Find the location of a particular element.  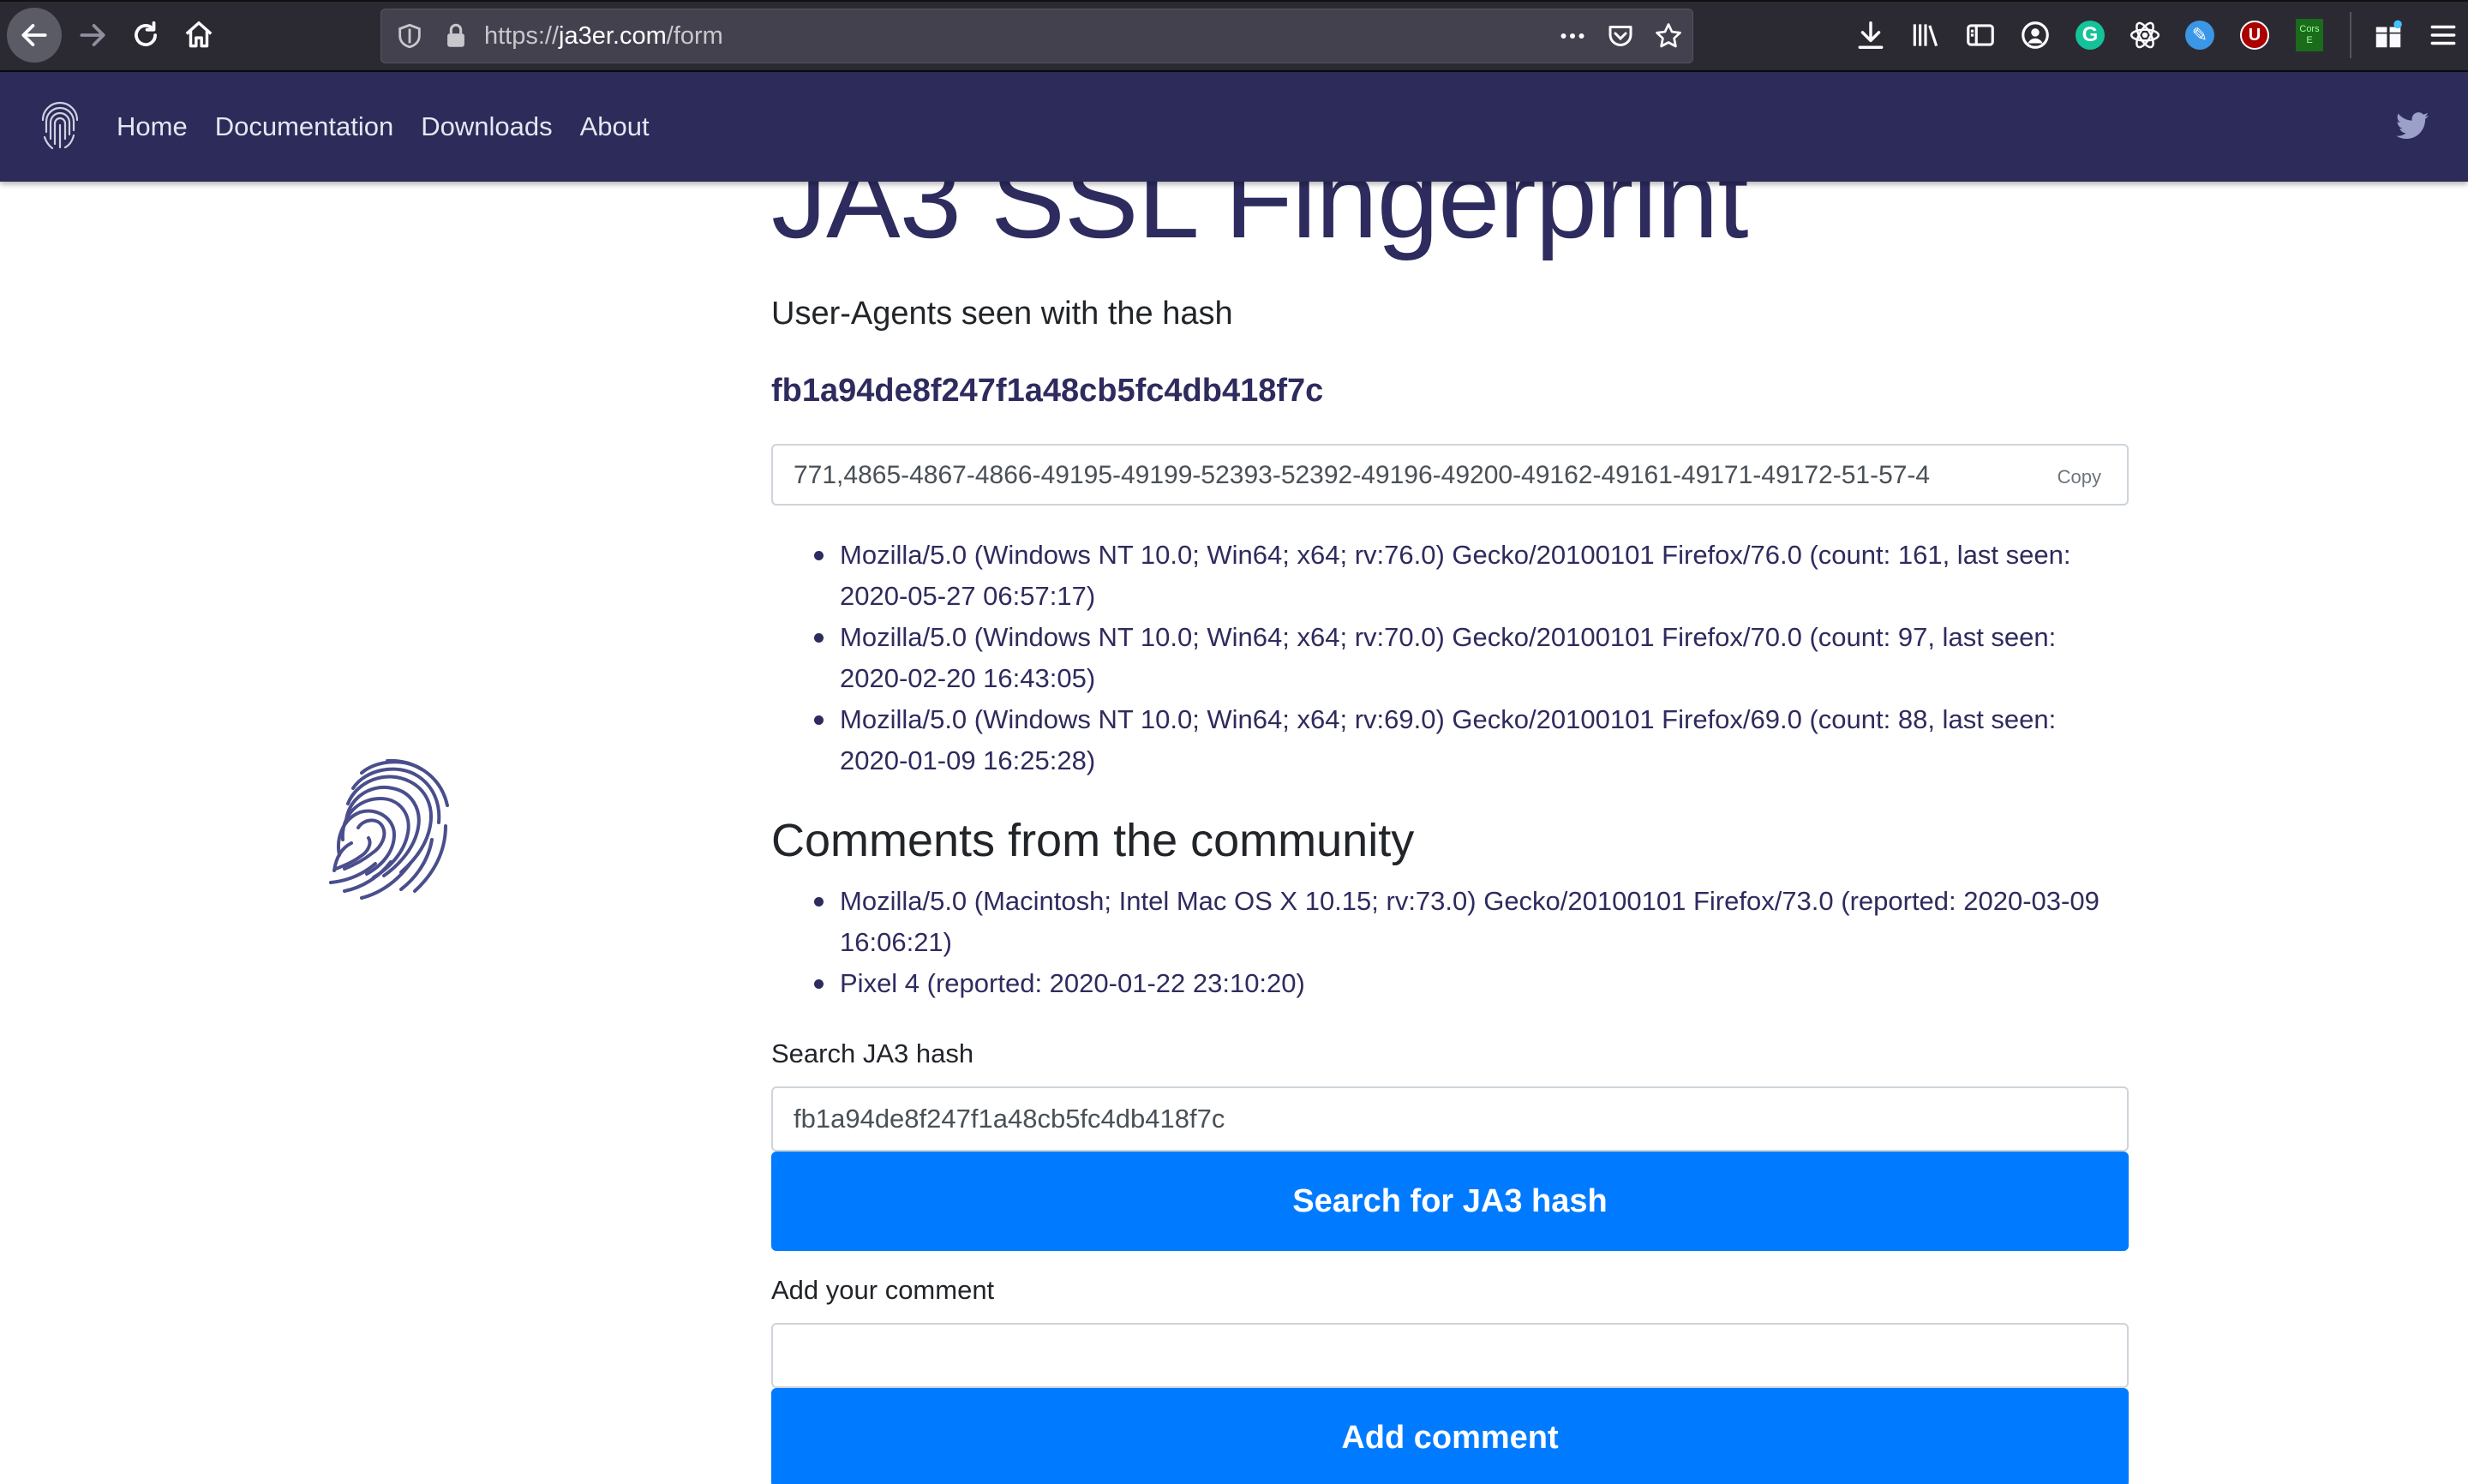

extensions-button is located at coordinates (2388, 35).